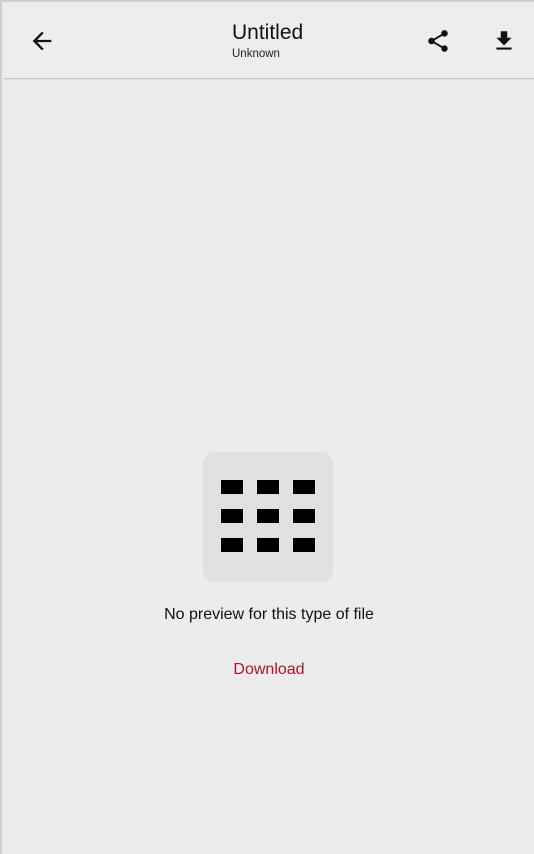 This screenshot has width=534, height=854. I want to click on page-title: Untitled, so click(268, 32).